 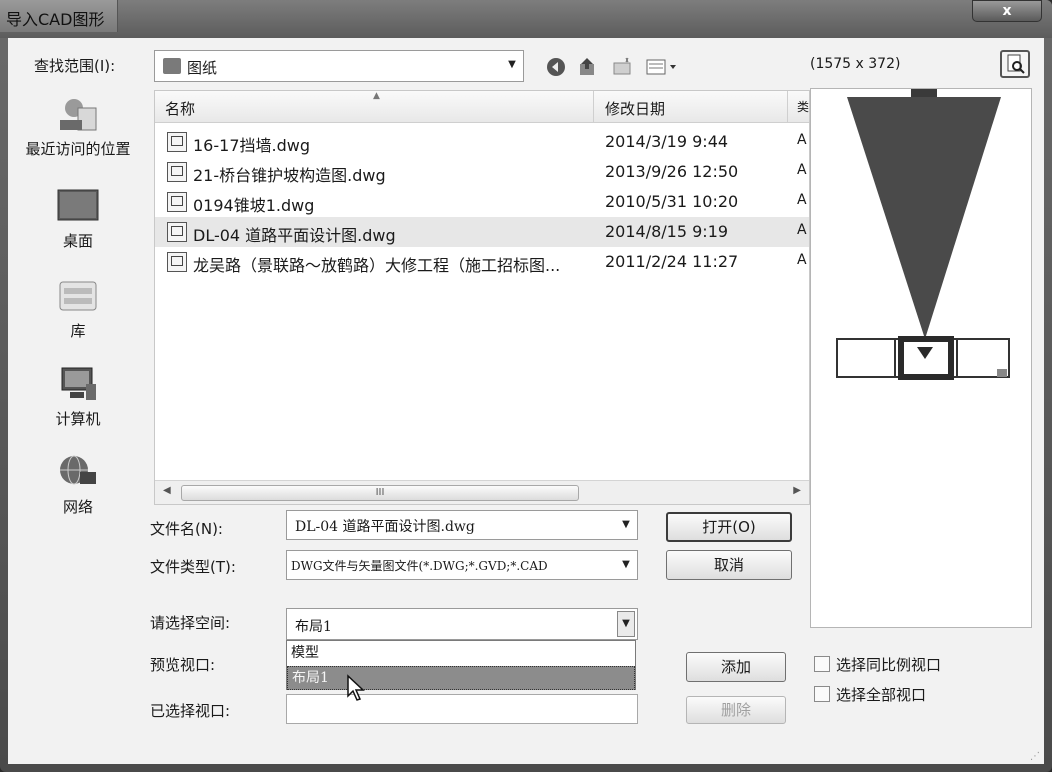 I want to click on network-icon, so click(x=78, y=472).